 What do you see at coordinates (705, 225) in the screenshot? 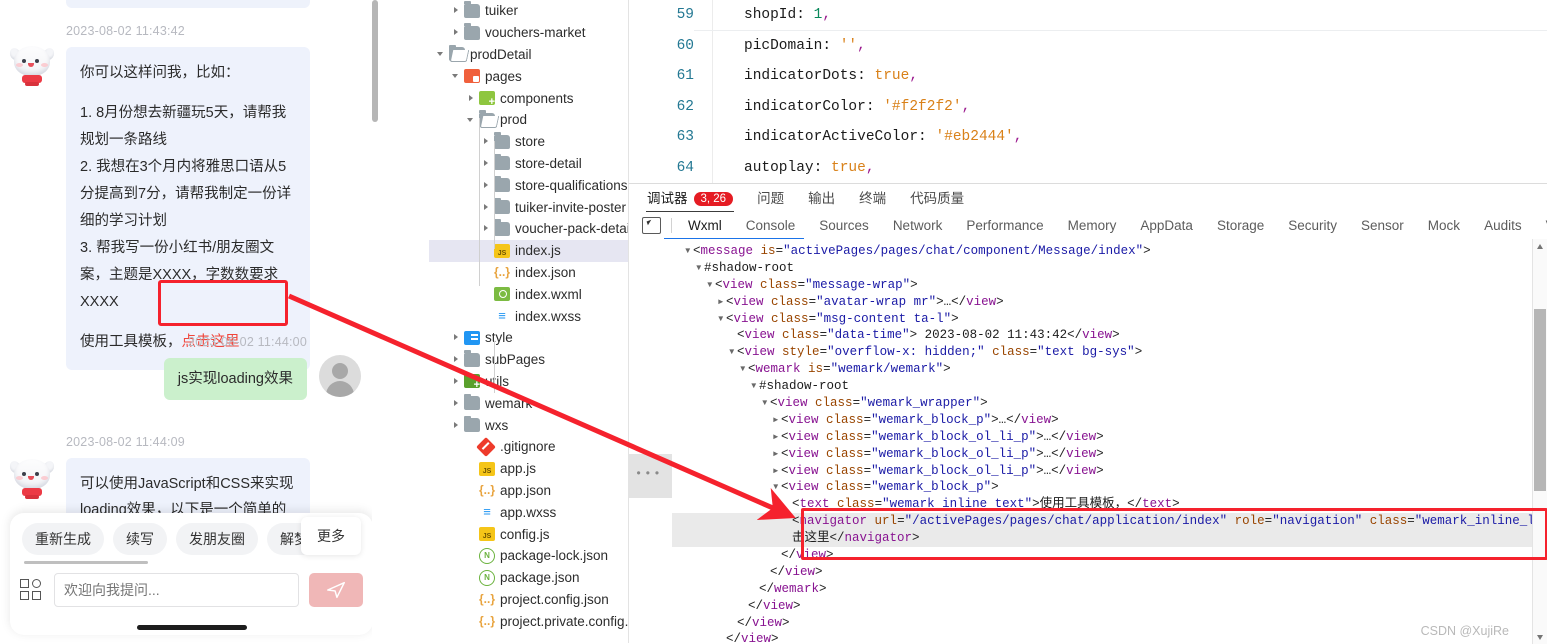
I see `devtools-subtab-wxml: Wxml` at bounding box center [705, 225].